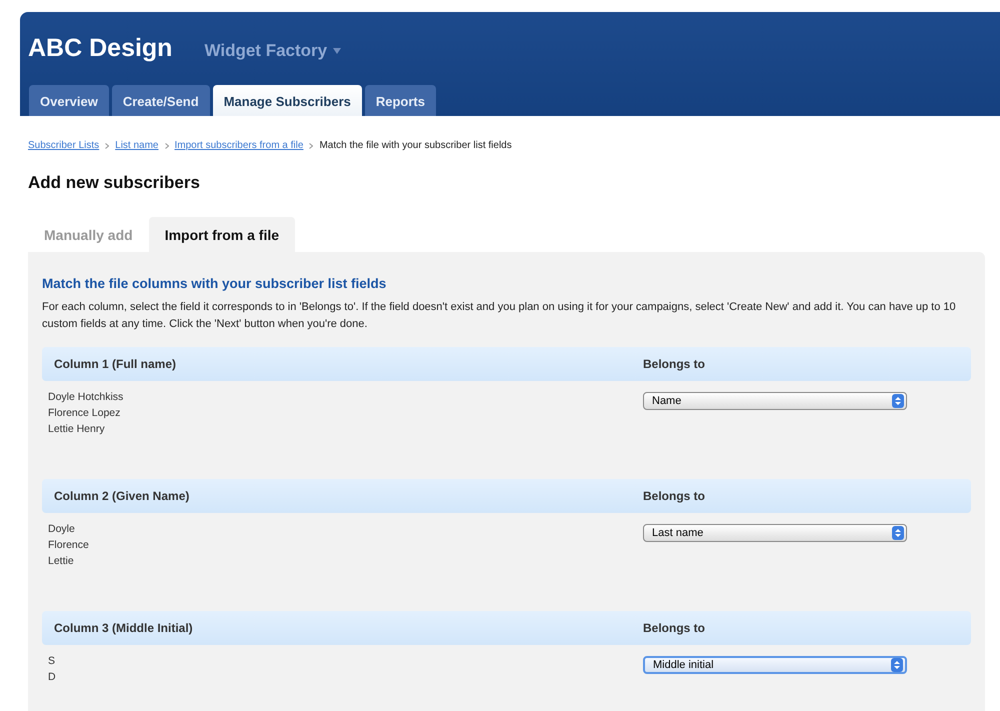 Image resolution: width=1000 pixels, height=711 pixels. Describe the element at coordinates (161, 100) in the screenshot. I see `nav-tab: Create/Send` at that location.